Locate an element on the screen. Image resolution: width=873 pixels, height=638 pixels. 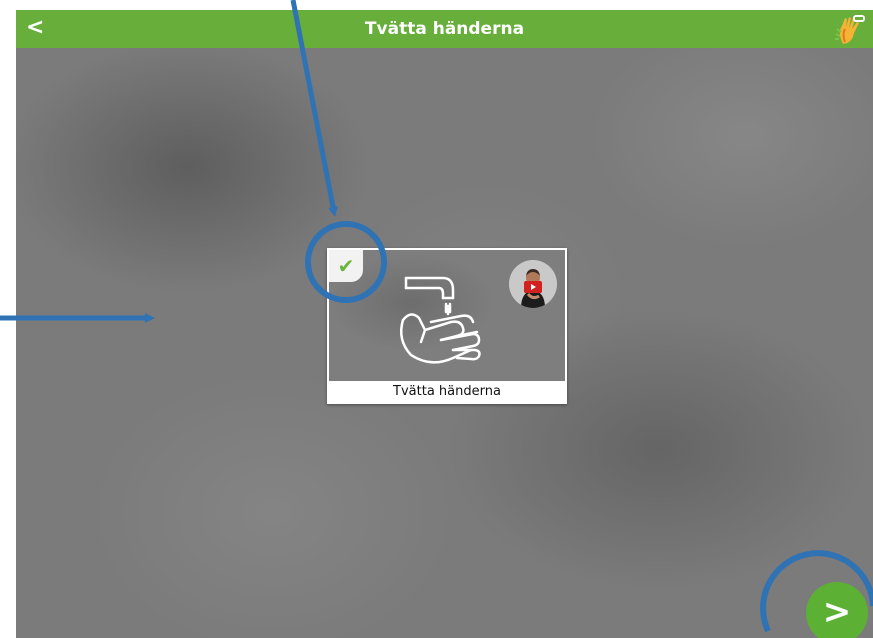
card-image is located at coordinates (447, 315).